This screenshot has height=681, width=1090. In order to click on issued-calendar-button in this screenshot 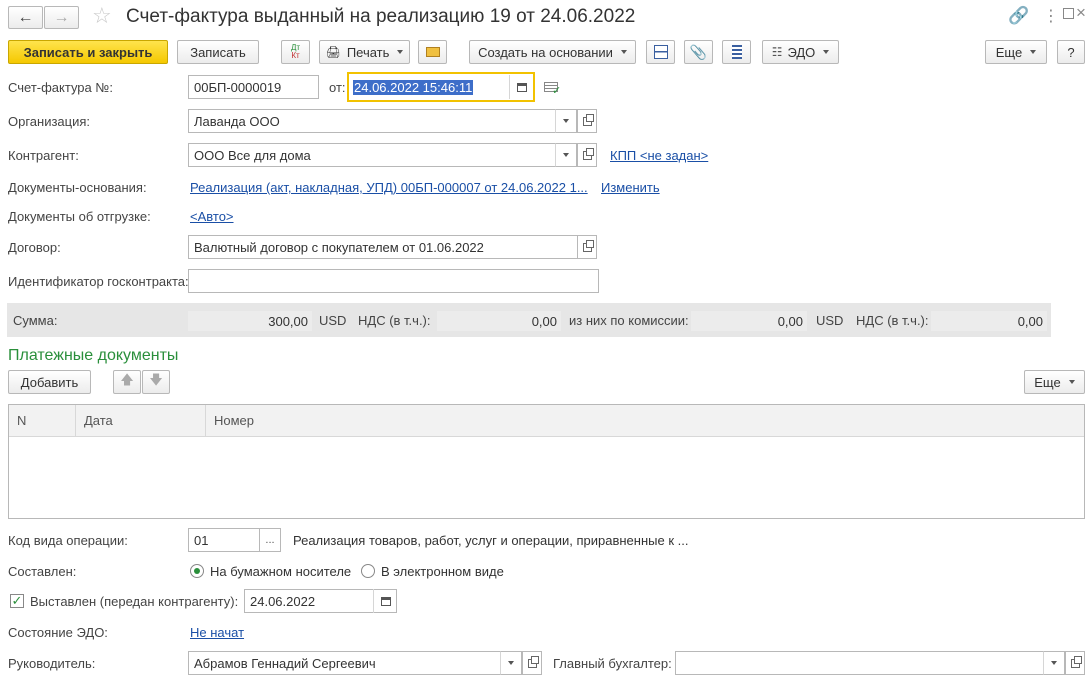, I will do `click(385, 601)`.